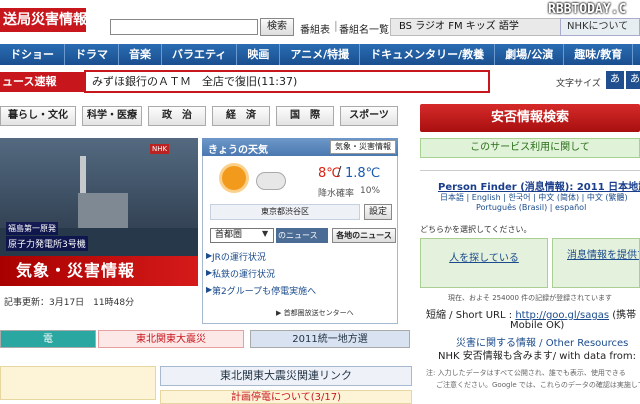 The image size is (640, 404). What do you see at coordinates (526, 373) in the screenshot?
I see `disclaimer-text: 注: 入力したデータはすべて公開され、誰でも表示、使用できる` at bounding box center [526, 373].